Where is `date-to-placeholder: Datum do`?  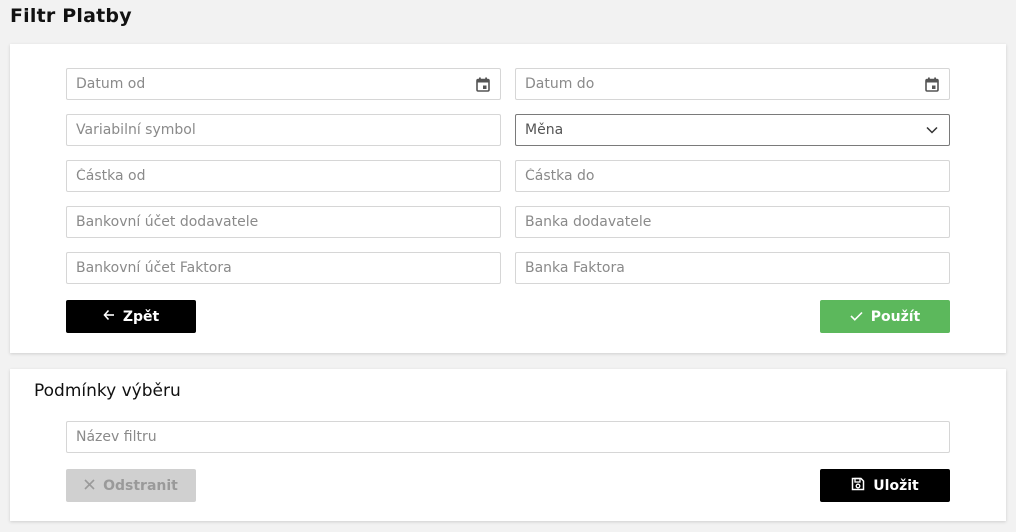
date-to-placeholder: Datum do is located at coordinates (560, 84).